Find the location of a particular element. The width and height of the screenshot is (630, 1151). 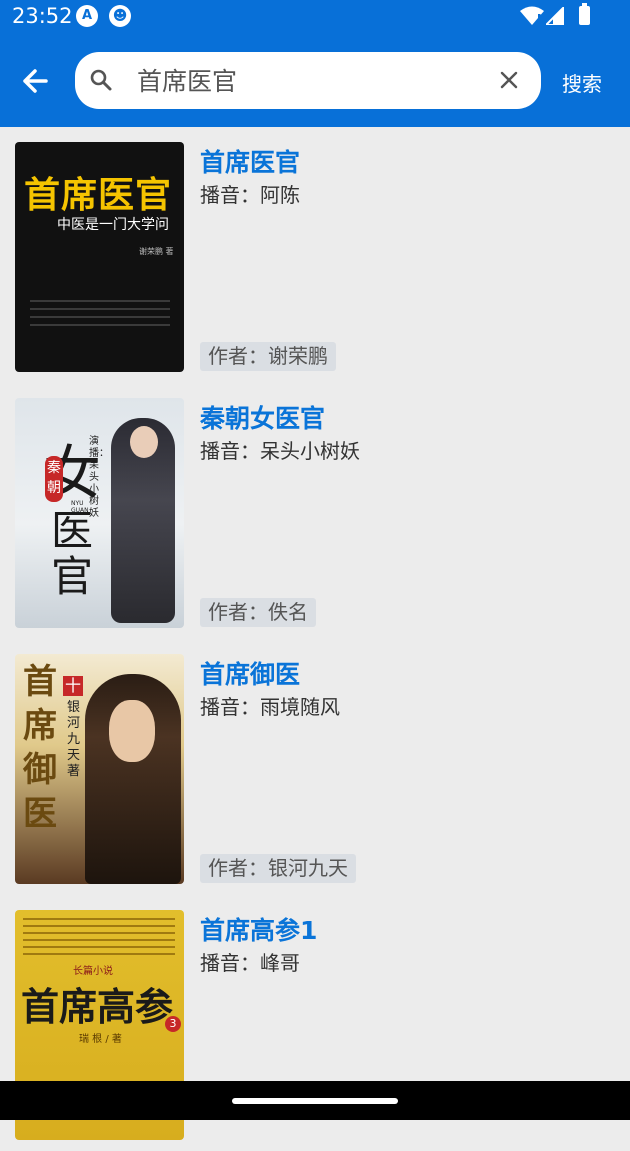

home-gesture-handle is located at coordinates (315, 1101).